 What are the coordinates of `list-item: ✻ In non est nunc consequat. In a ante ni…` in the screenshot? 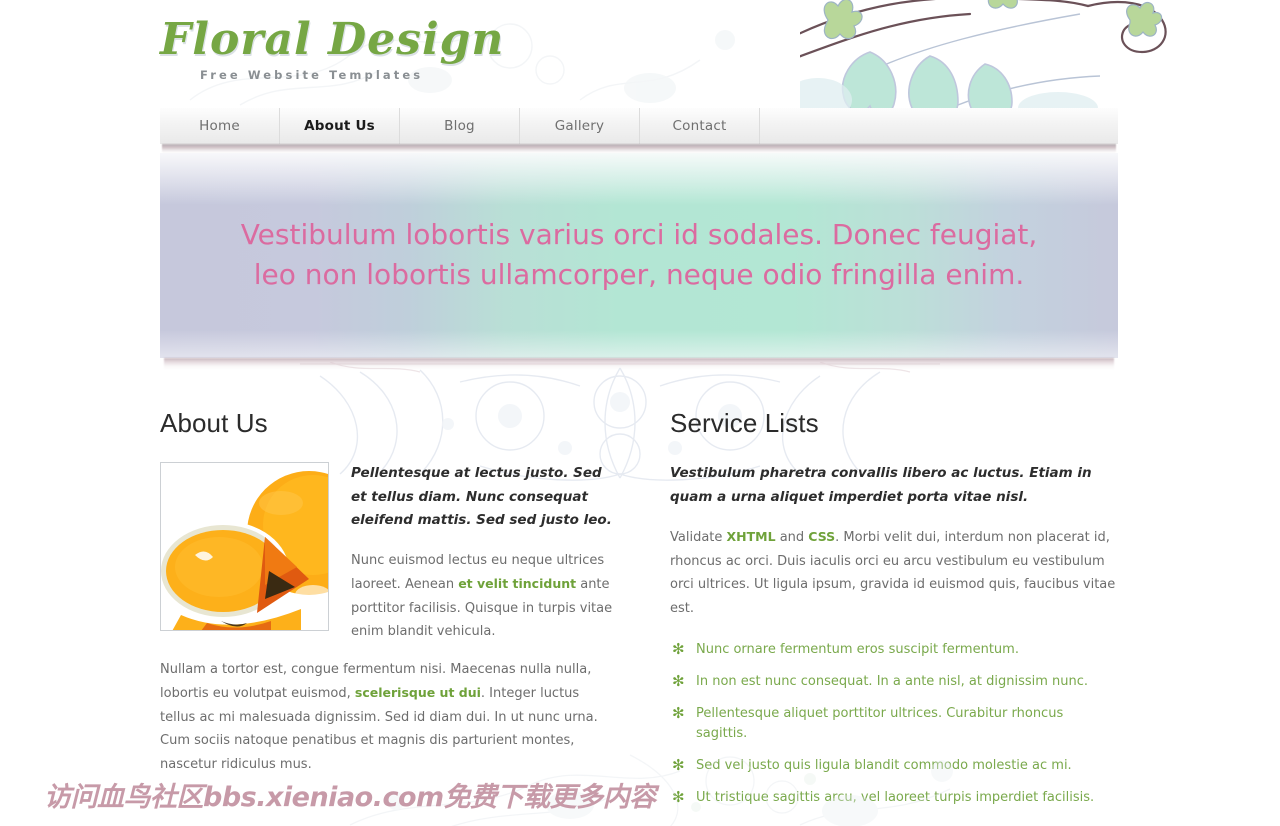 It's located at (894, 682).